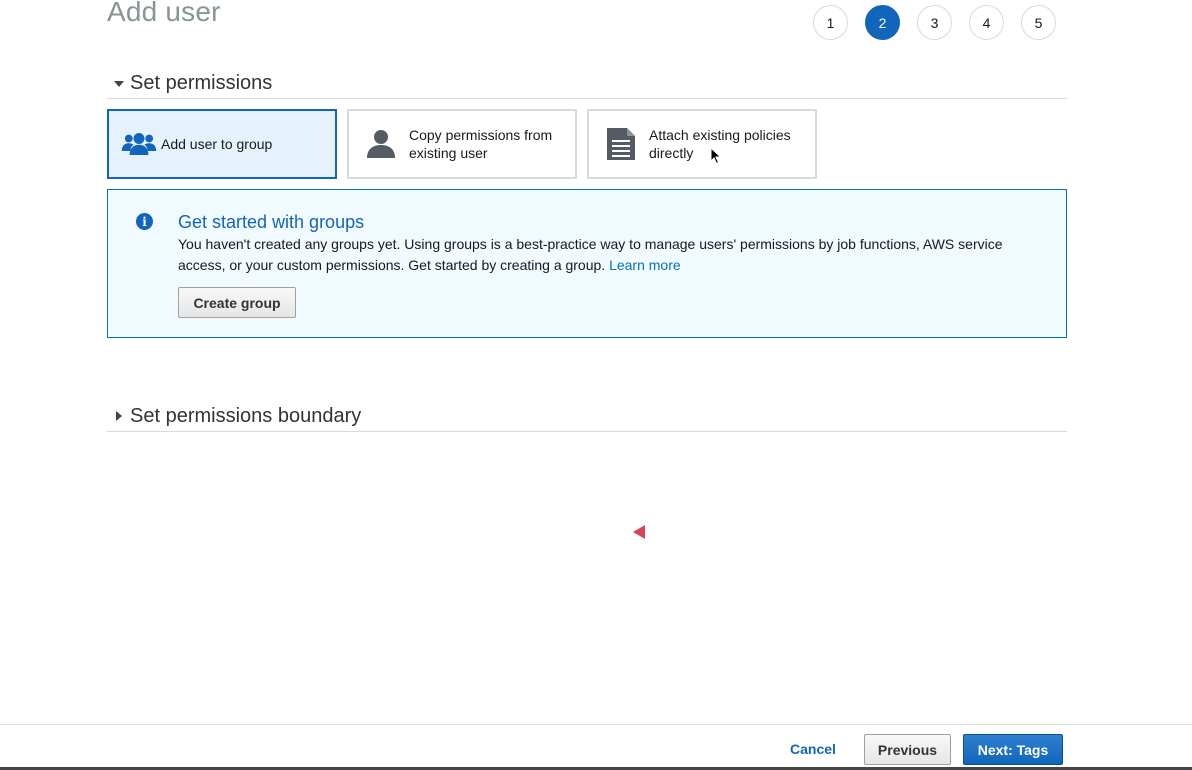  Describe the element at coordinates (882, 22) in the screenshot. I see `step-2-current: 2` at that location.